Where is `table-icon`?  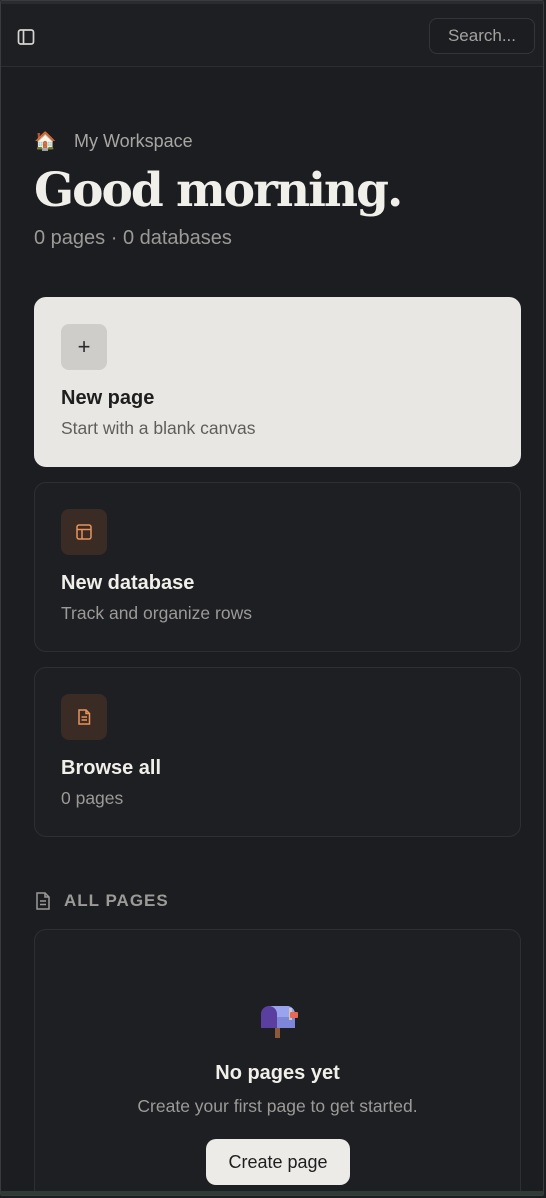 table-icon is located at coordinates (84, 532).